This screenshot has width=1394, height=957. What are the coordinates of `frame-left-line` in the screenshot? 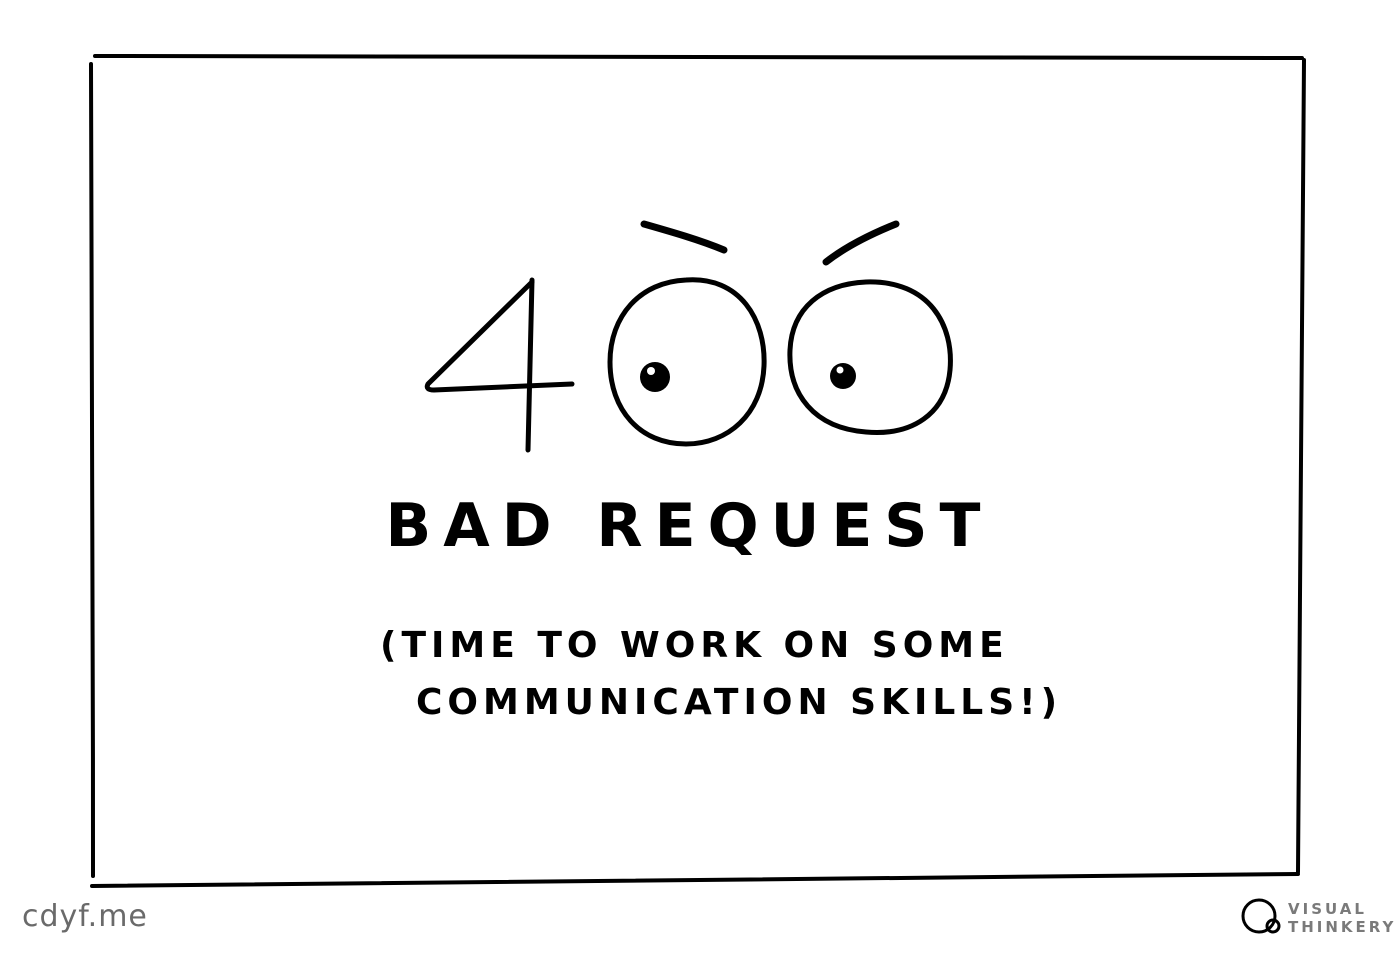 It's located at (92, 470).